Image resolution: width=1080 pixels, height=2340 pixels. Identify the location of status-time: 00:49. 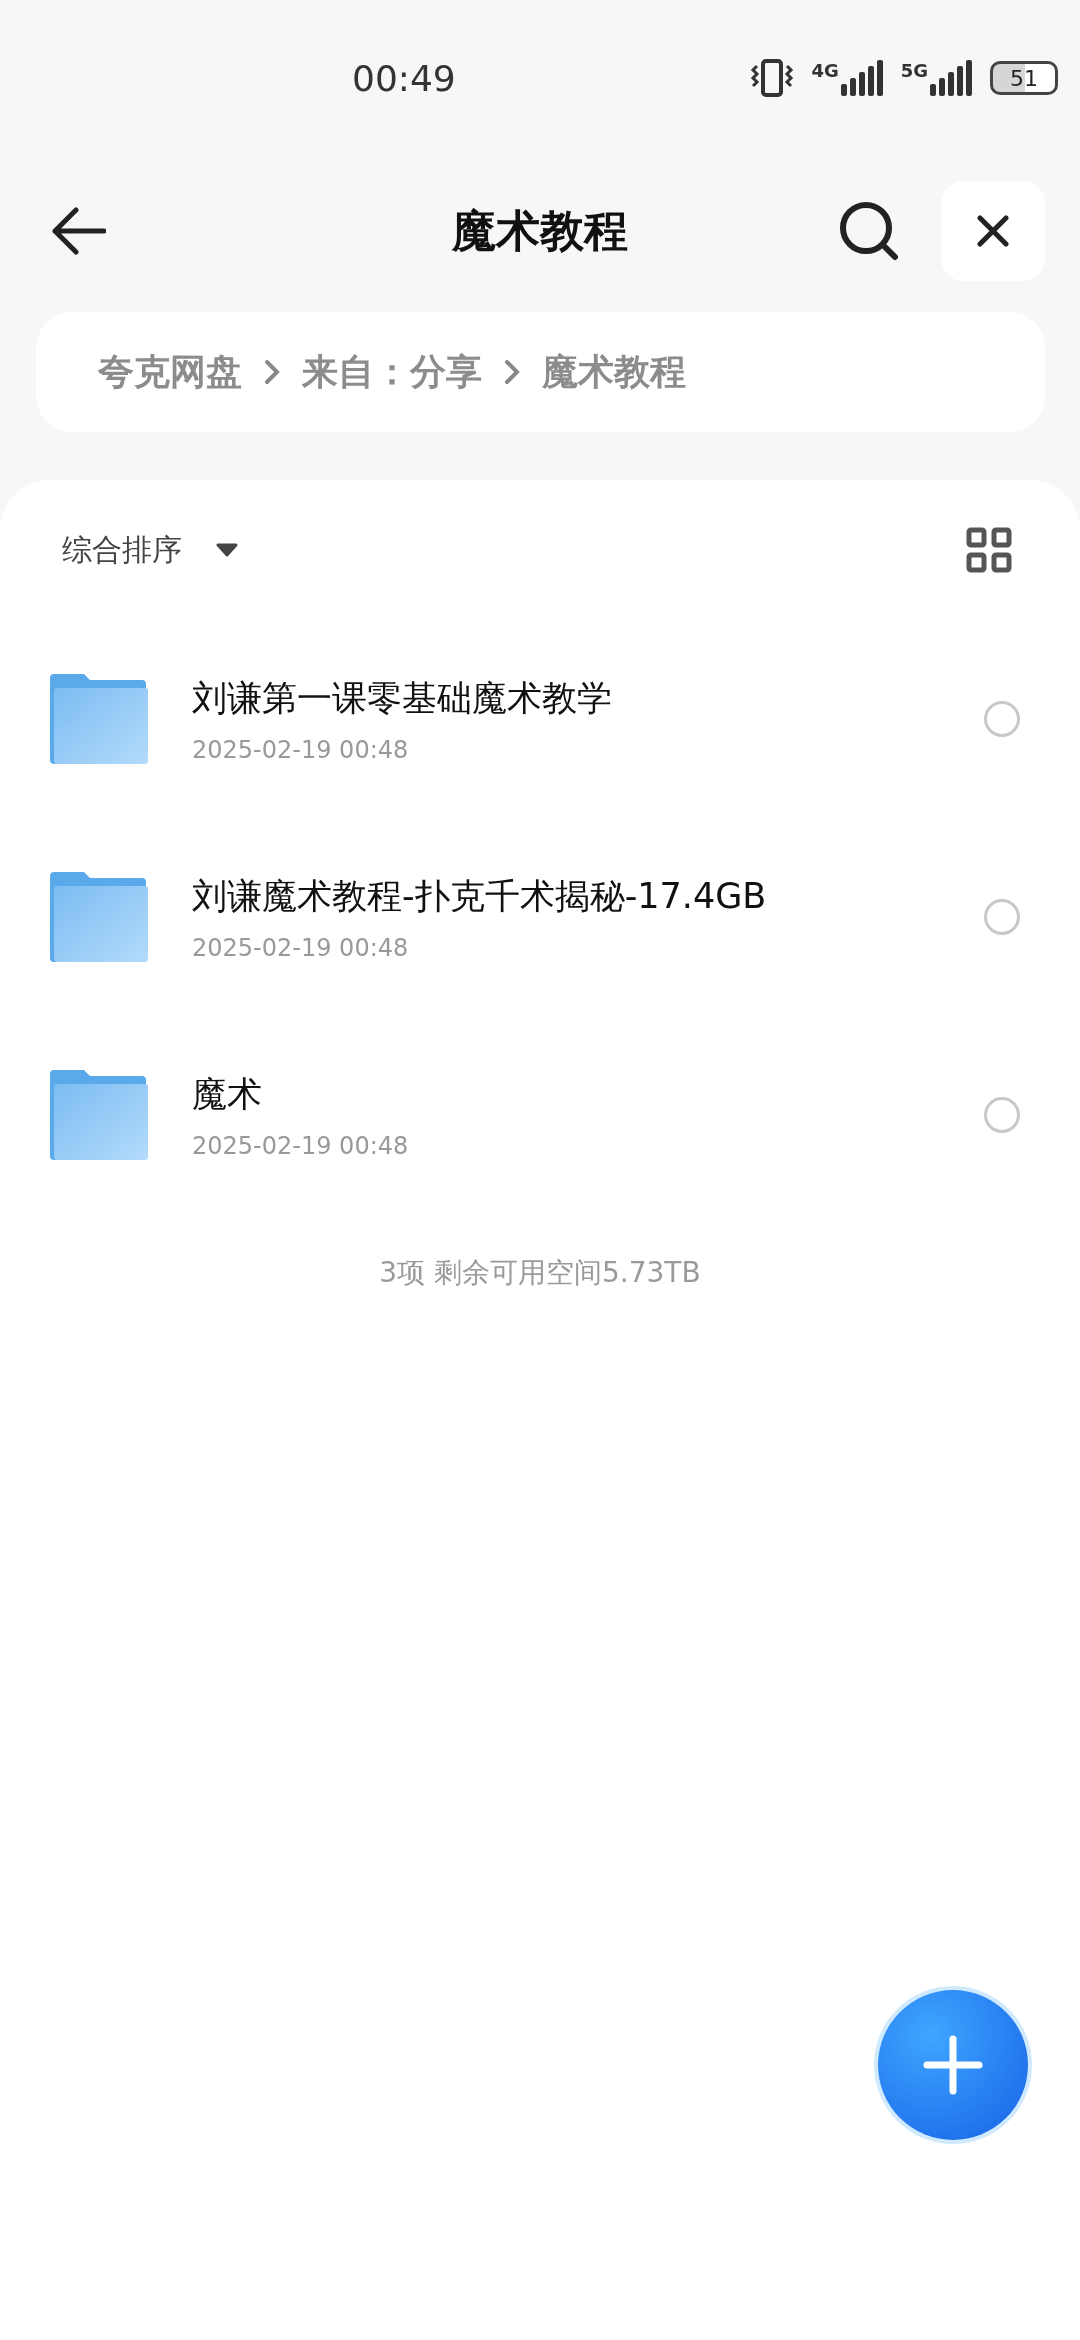
(402, 78).